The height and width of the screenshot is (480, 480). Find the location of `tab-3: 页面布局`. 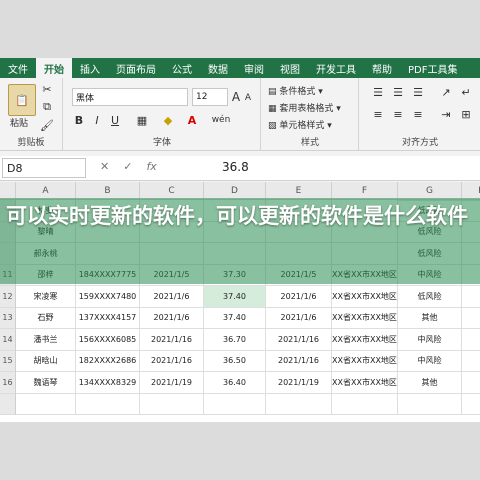

tab-3: 页面布局 is located at coordinates (136, 68).